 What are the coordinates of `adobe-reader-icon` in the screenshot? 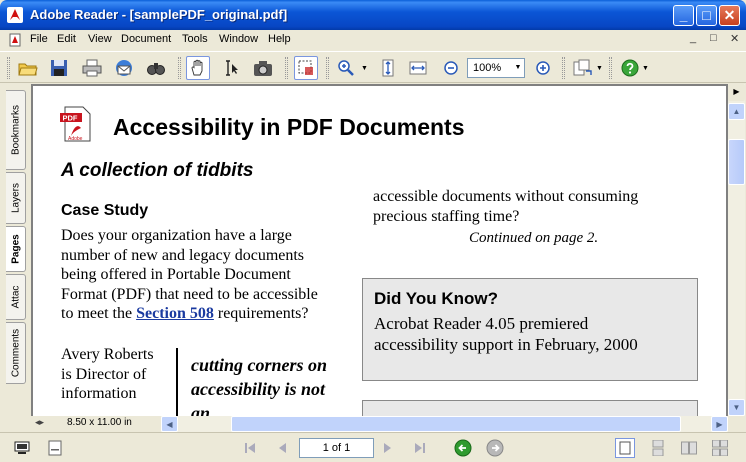 It's located at (15, 15).